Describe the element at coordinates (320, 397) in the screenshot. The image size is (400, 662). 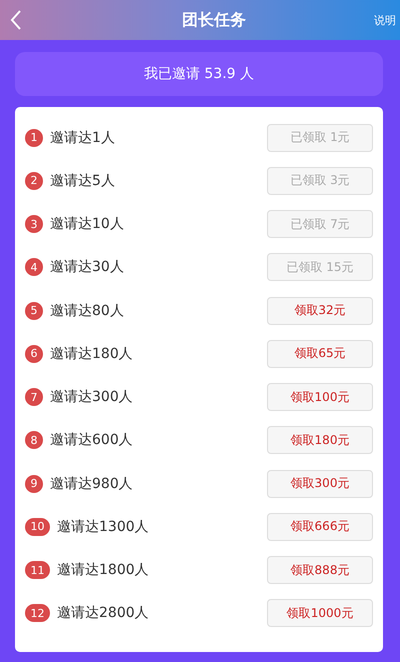
I see `claim-button: 领取100元` at that location.